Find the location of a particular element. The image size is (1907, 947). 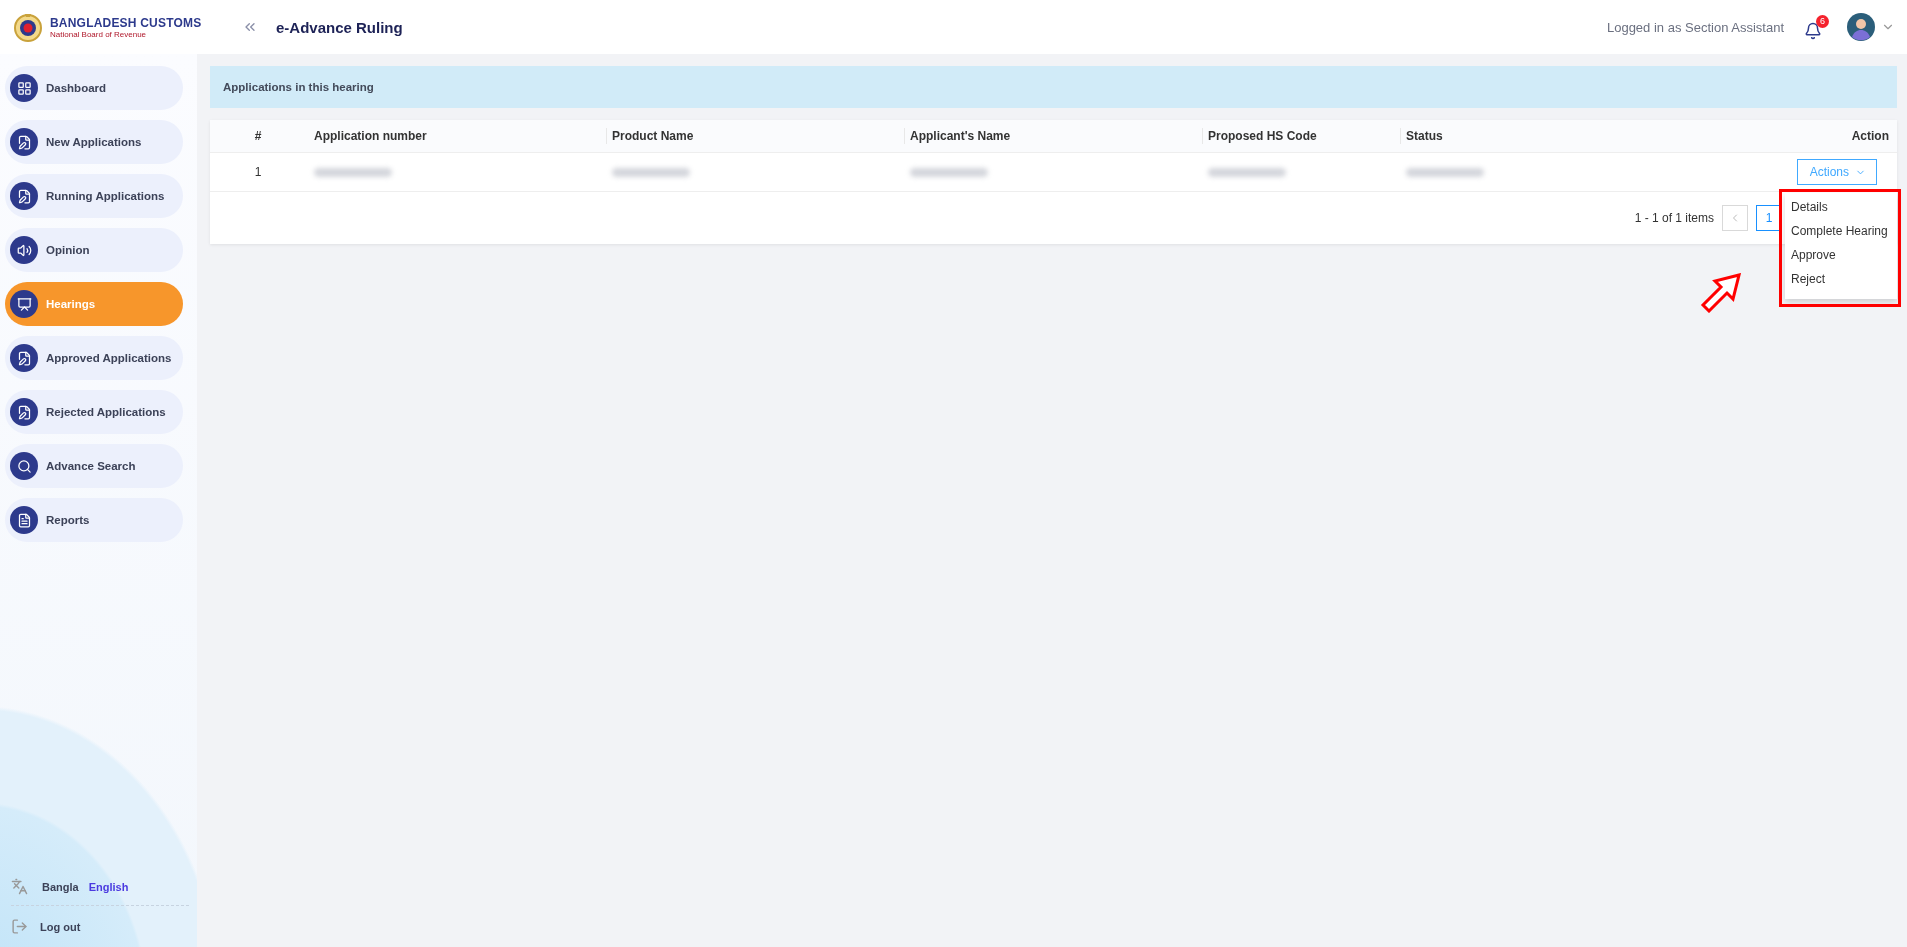

logout-button: Log out is located at coordinates (46, 922).